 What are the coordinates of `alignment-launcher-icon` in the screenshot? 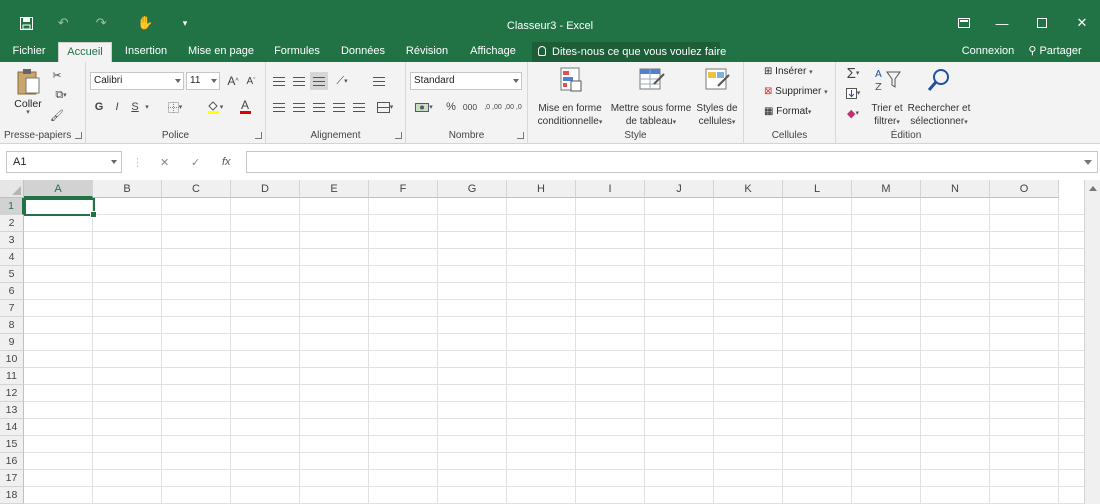 It's located at (398, 135).